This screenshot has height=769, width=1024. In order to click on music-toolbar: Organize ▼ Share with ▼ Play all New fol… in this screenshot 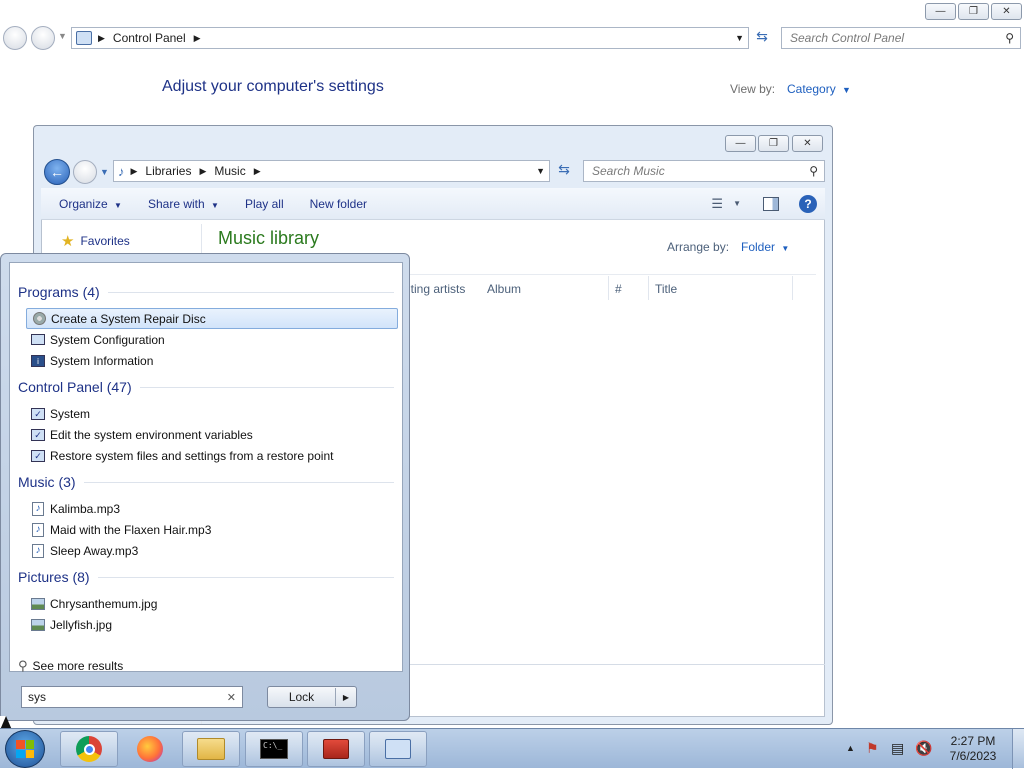, I will do `click(433, 204)`.